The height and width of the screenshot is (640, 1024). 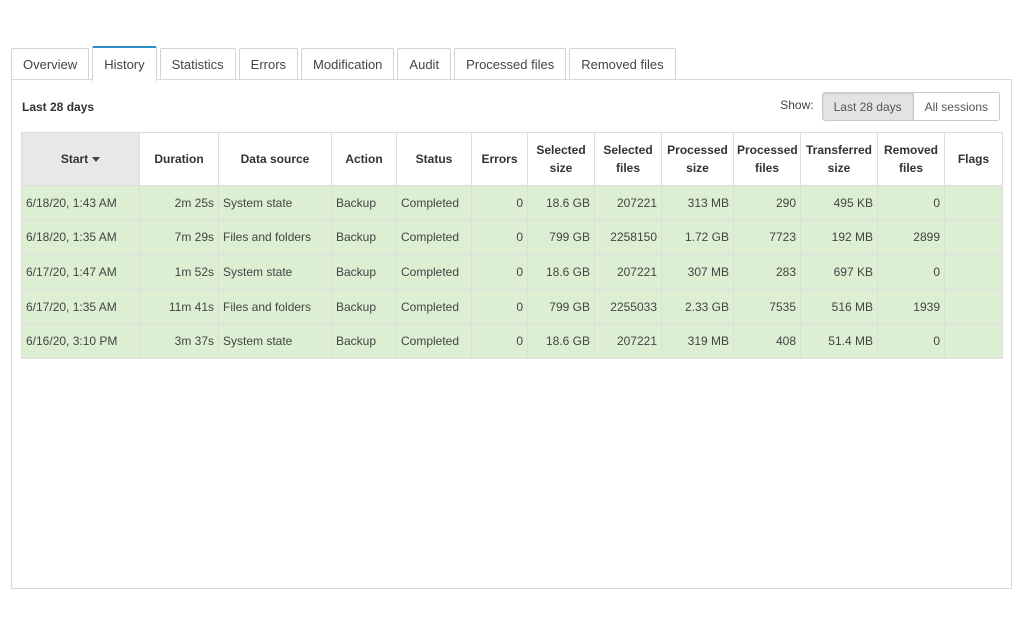 What do you see at coordinates (911, 159) in the screenshot?
I see `column-header-removed-files: Removed files` at bounding box center [911, 159].